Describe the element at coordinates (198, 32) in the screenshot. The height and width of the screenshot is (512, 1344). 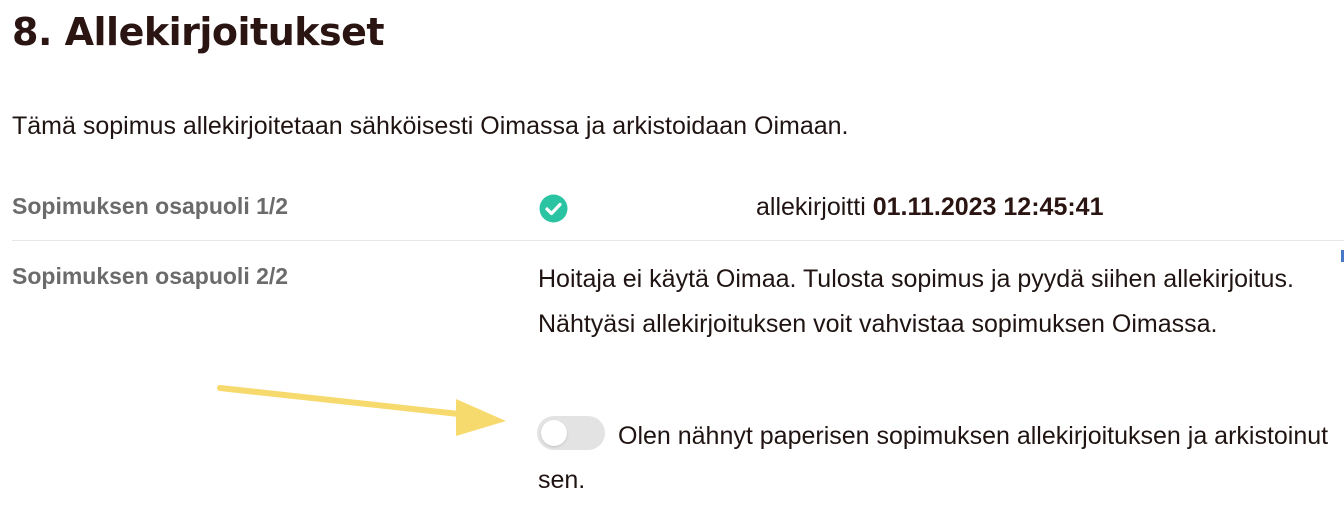
I see `section-title: 8. Allekirjoitukset` at that location.